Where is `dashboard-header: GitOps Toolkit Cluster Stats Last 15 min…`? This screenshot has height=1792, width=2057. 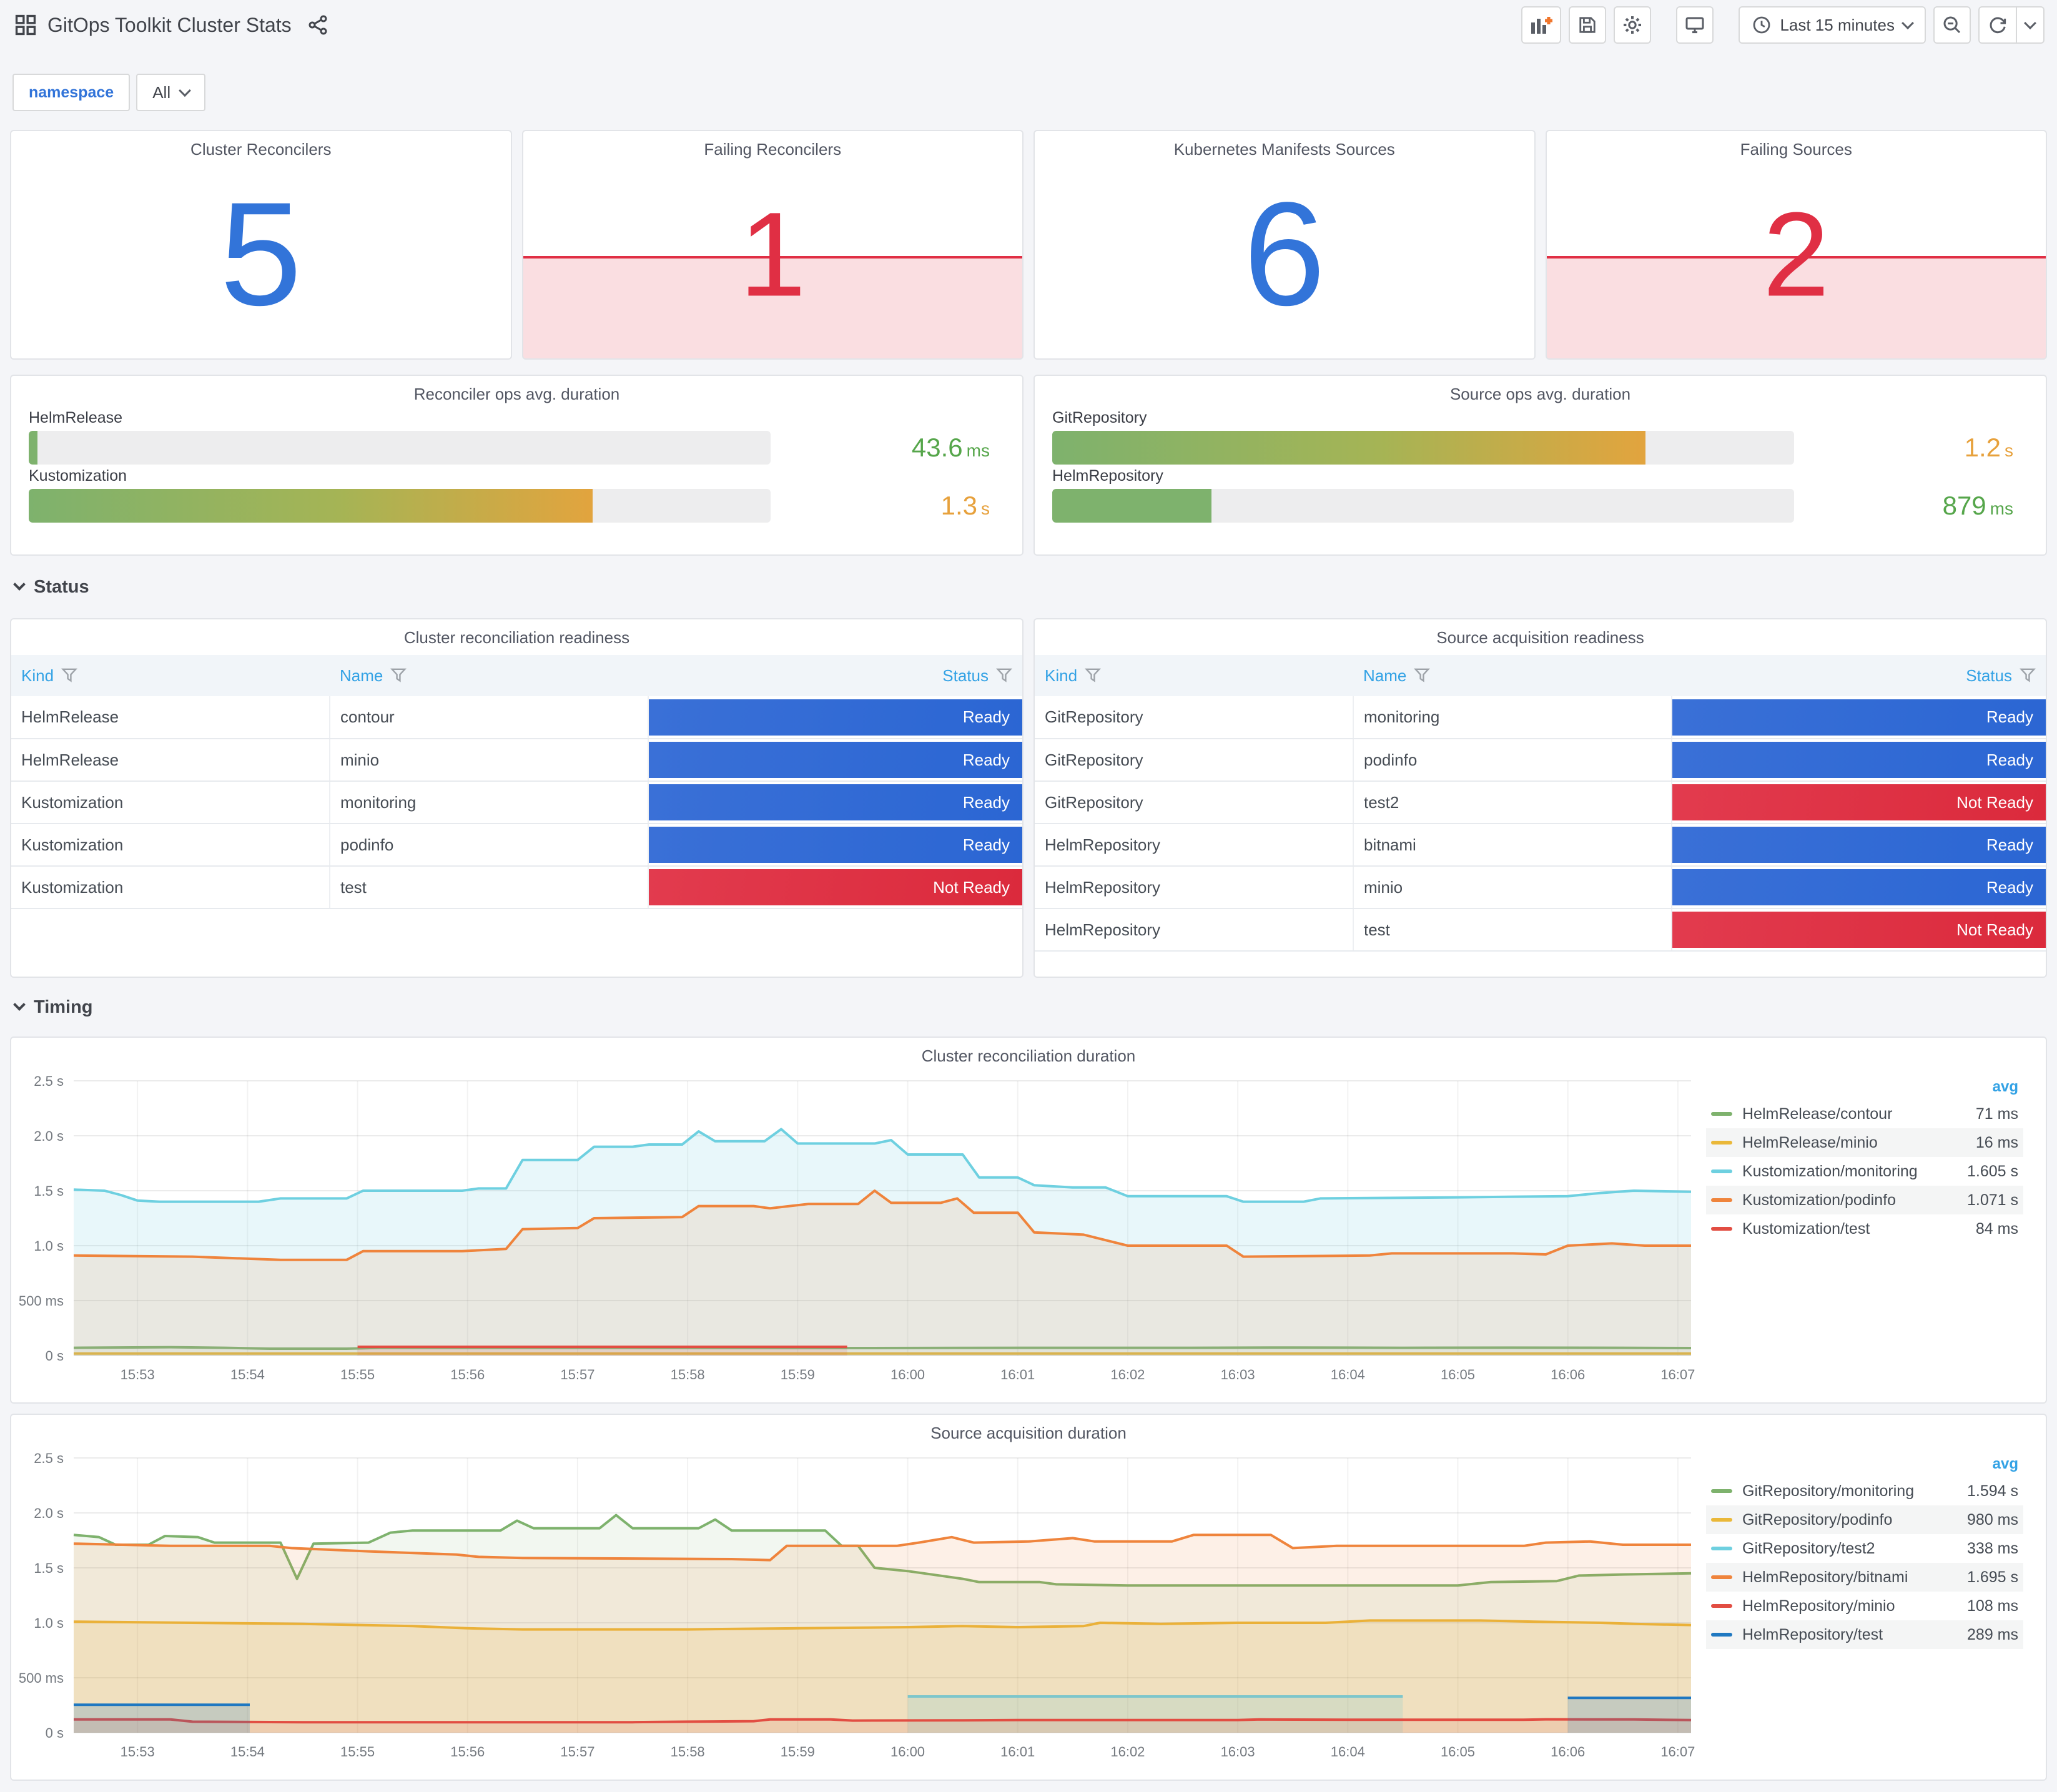
dashboard-header: GitOps Toolkit Cluster Stats Last 15 min… is located at coordinates (1028, 25).